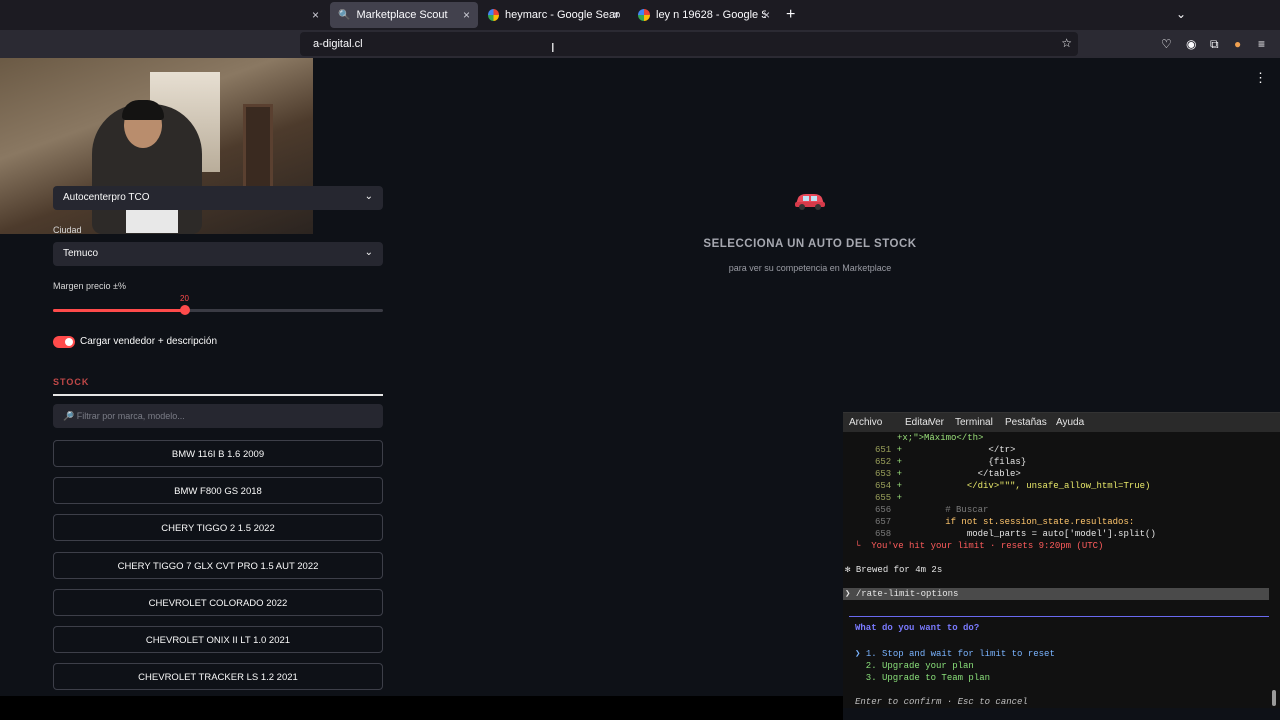 The height and width of the screenshot is (720, 1280). What do you see at coordinates (218, 310) in the screenshot?
I see `margen-slider` at bounding box center [218, 310].